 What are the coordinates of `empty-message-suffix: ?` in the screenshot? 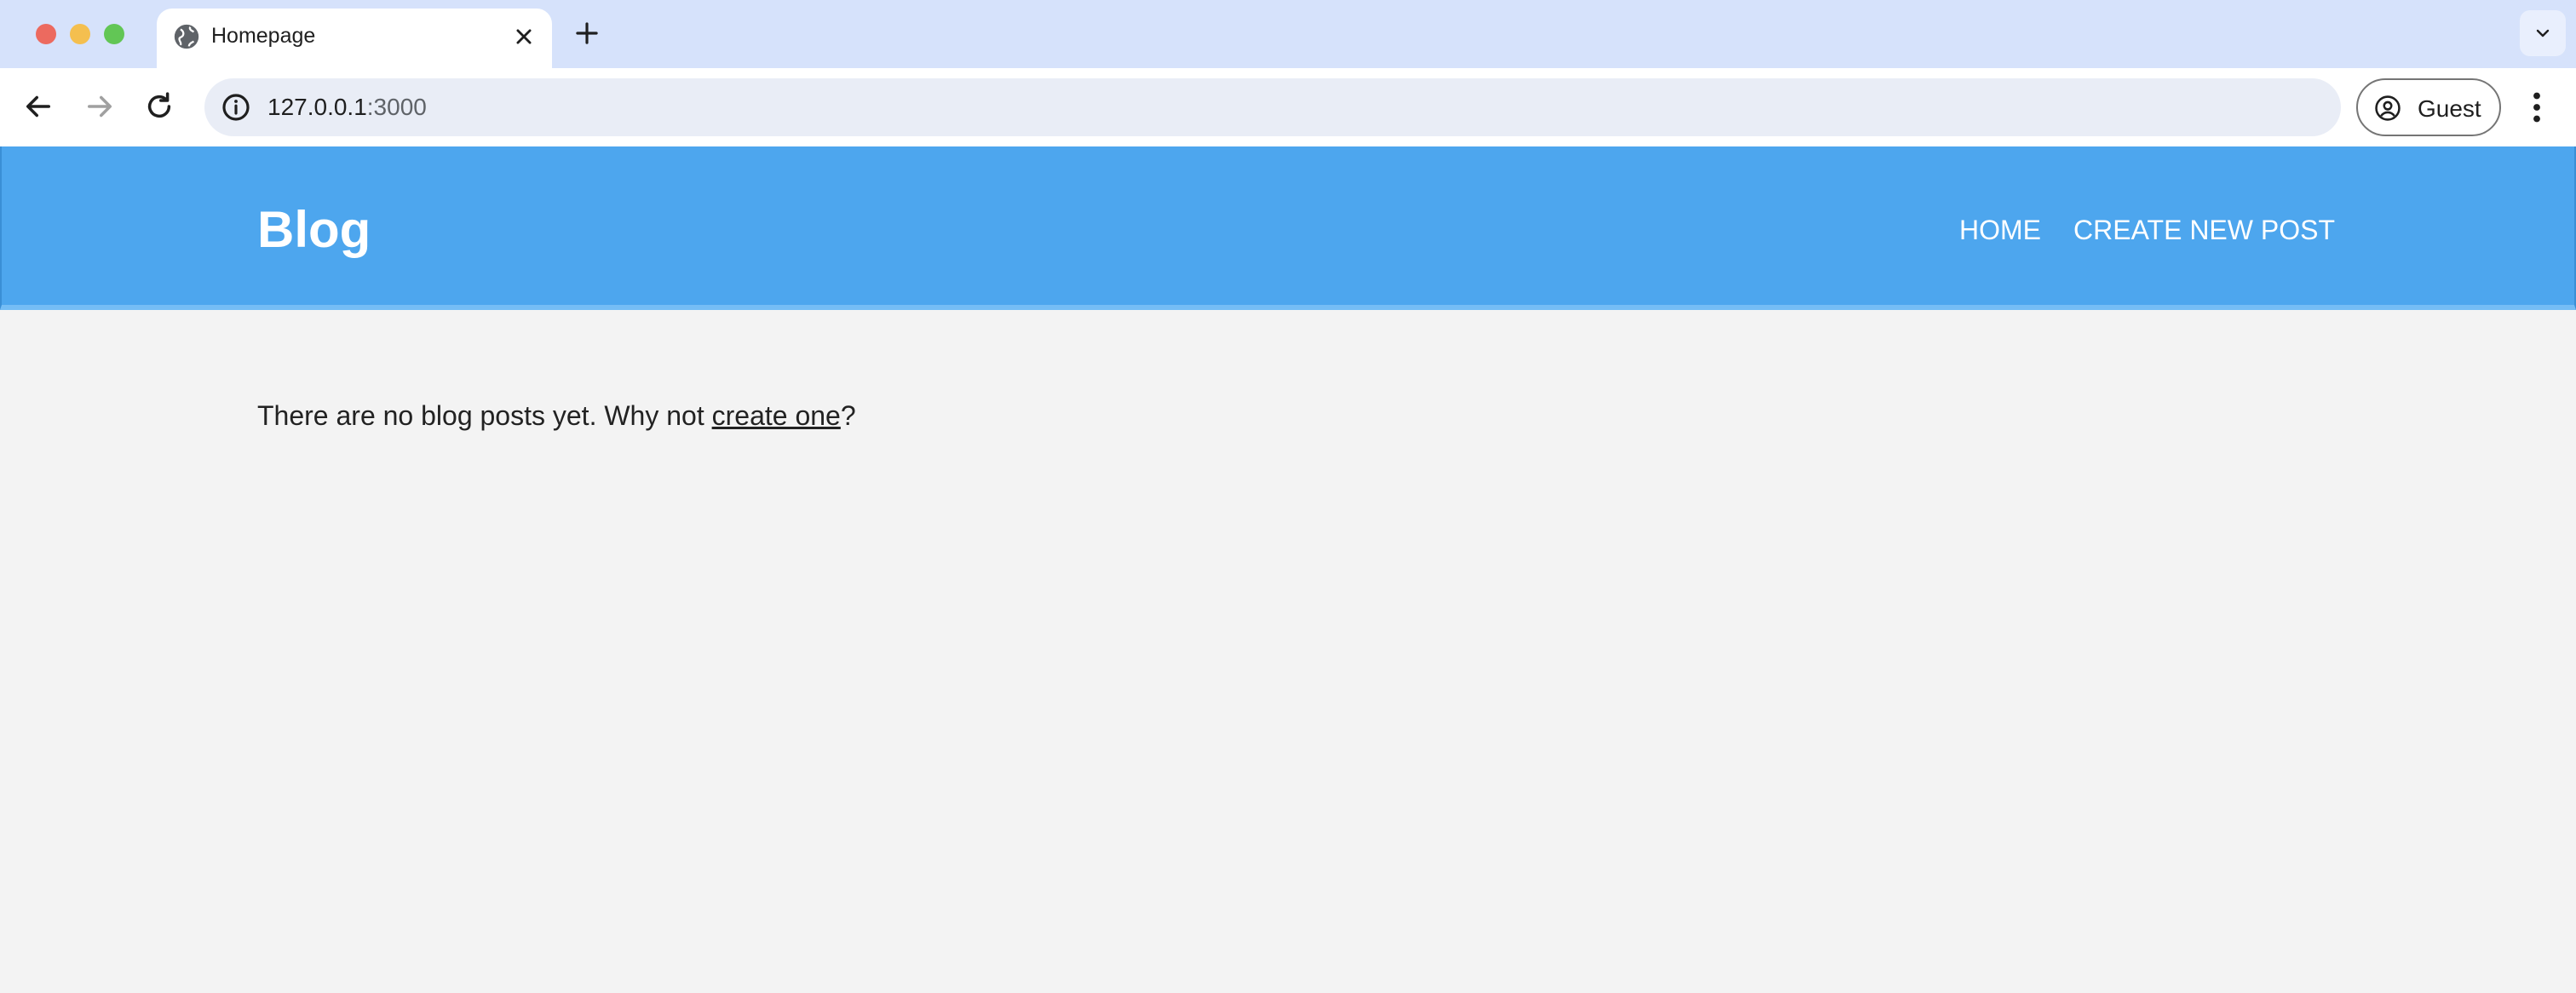 It's located at (848, 416).